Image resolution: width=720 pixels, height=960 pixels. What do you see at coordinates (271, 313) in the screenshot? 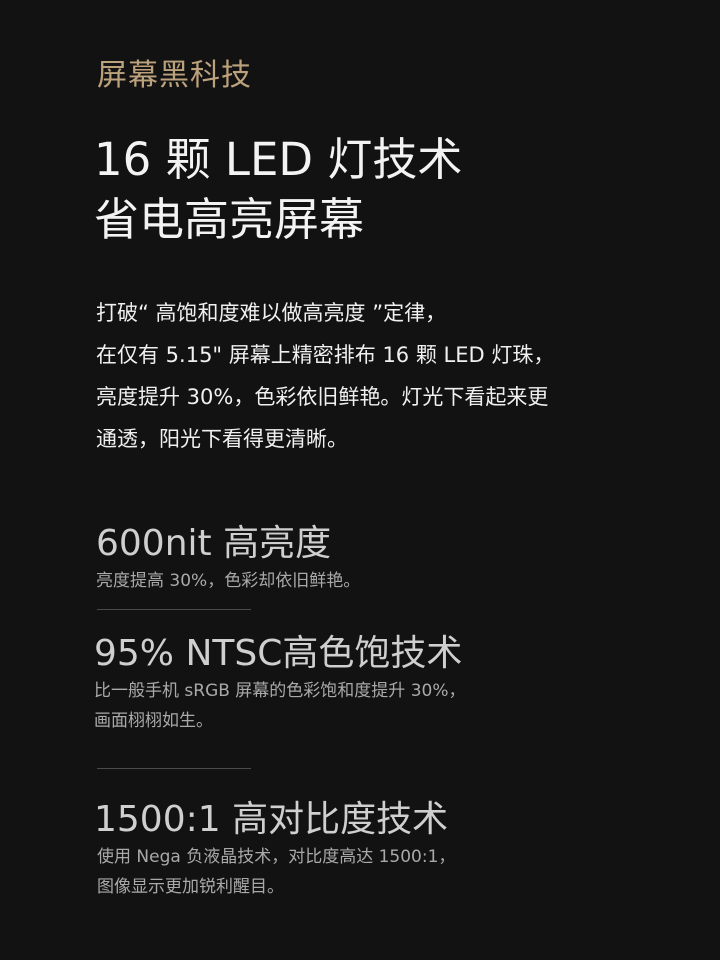
I see `intro-line-1: 打破“ 高饱和度难以做高亮度 ”定律，` at bounding box center [271, 313].